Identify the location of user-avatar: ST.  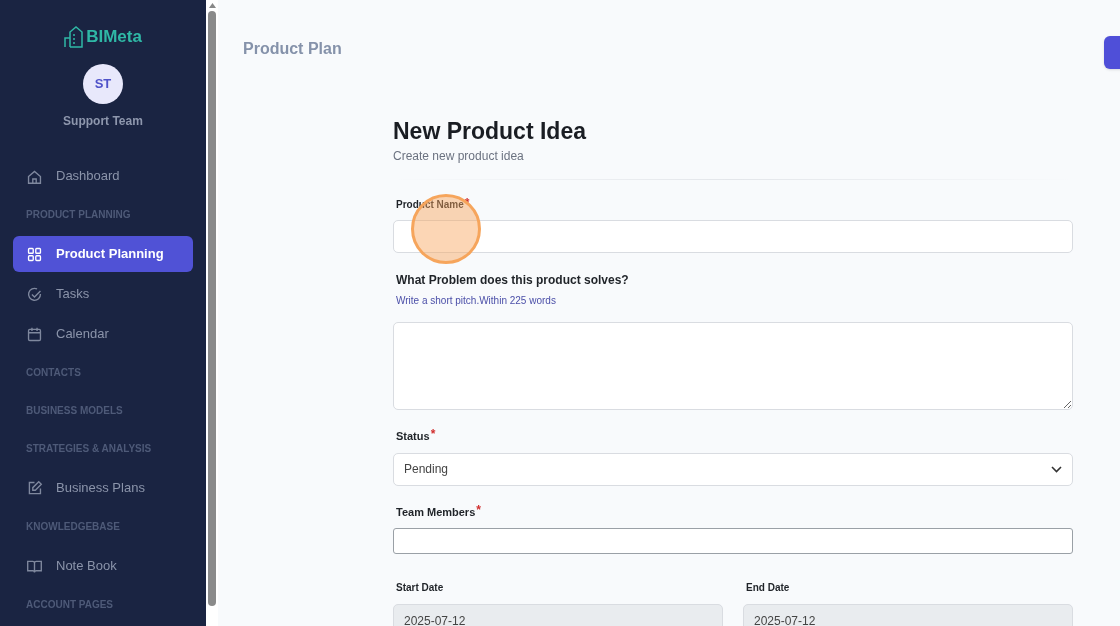
(103, 84).